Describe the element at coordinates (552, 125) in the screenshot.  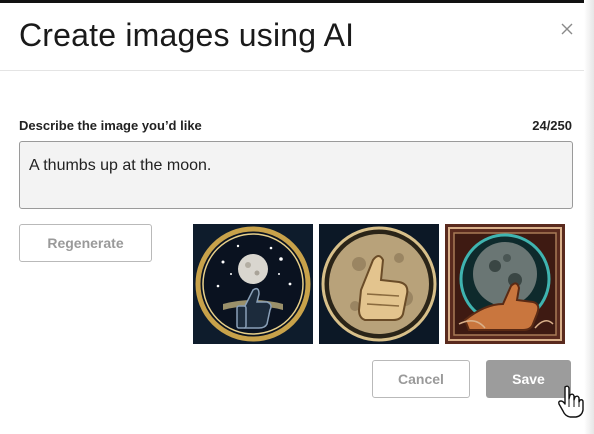
I see `character-count: 24/250` at that location.